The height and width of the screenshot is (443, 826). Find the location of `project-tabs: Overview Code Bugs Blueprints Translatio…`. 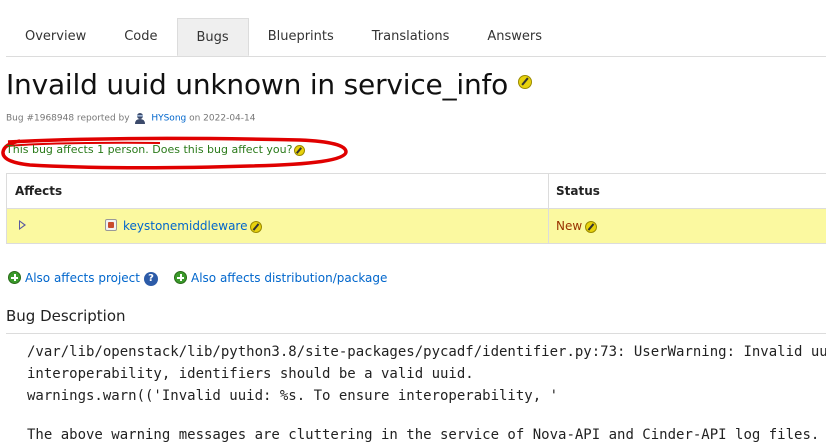

project-tabs: Overview Code Bugs Blueprints Translatio… is located at coordinates (416, 37).